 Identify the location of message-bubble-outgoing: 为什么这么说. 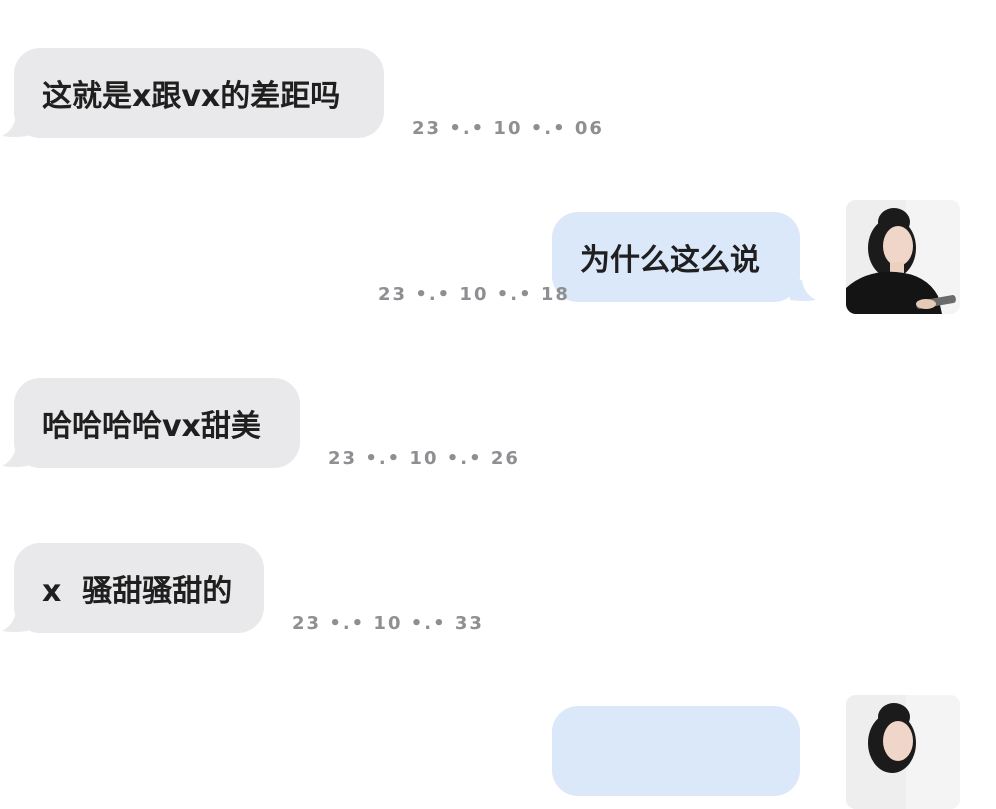
(676, 257).